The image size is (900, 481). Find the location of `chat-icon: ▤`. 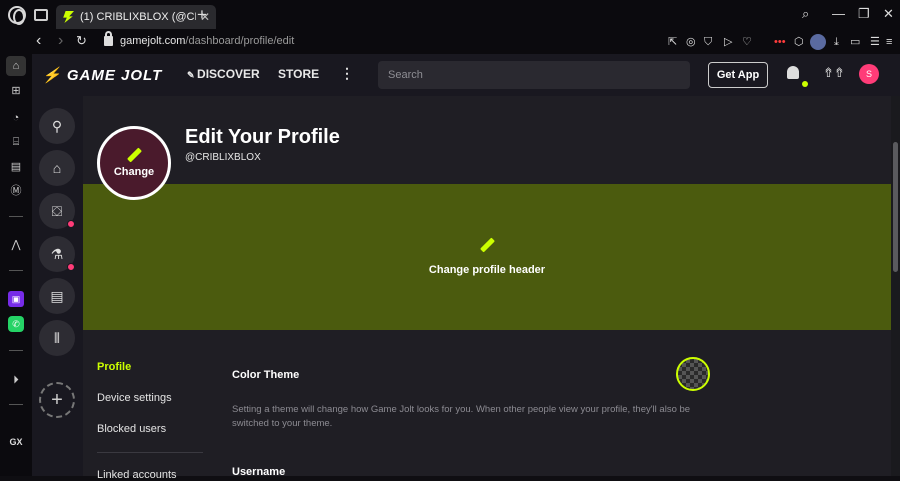

chat-icon: ▤ is located at coordinates (57, 296).